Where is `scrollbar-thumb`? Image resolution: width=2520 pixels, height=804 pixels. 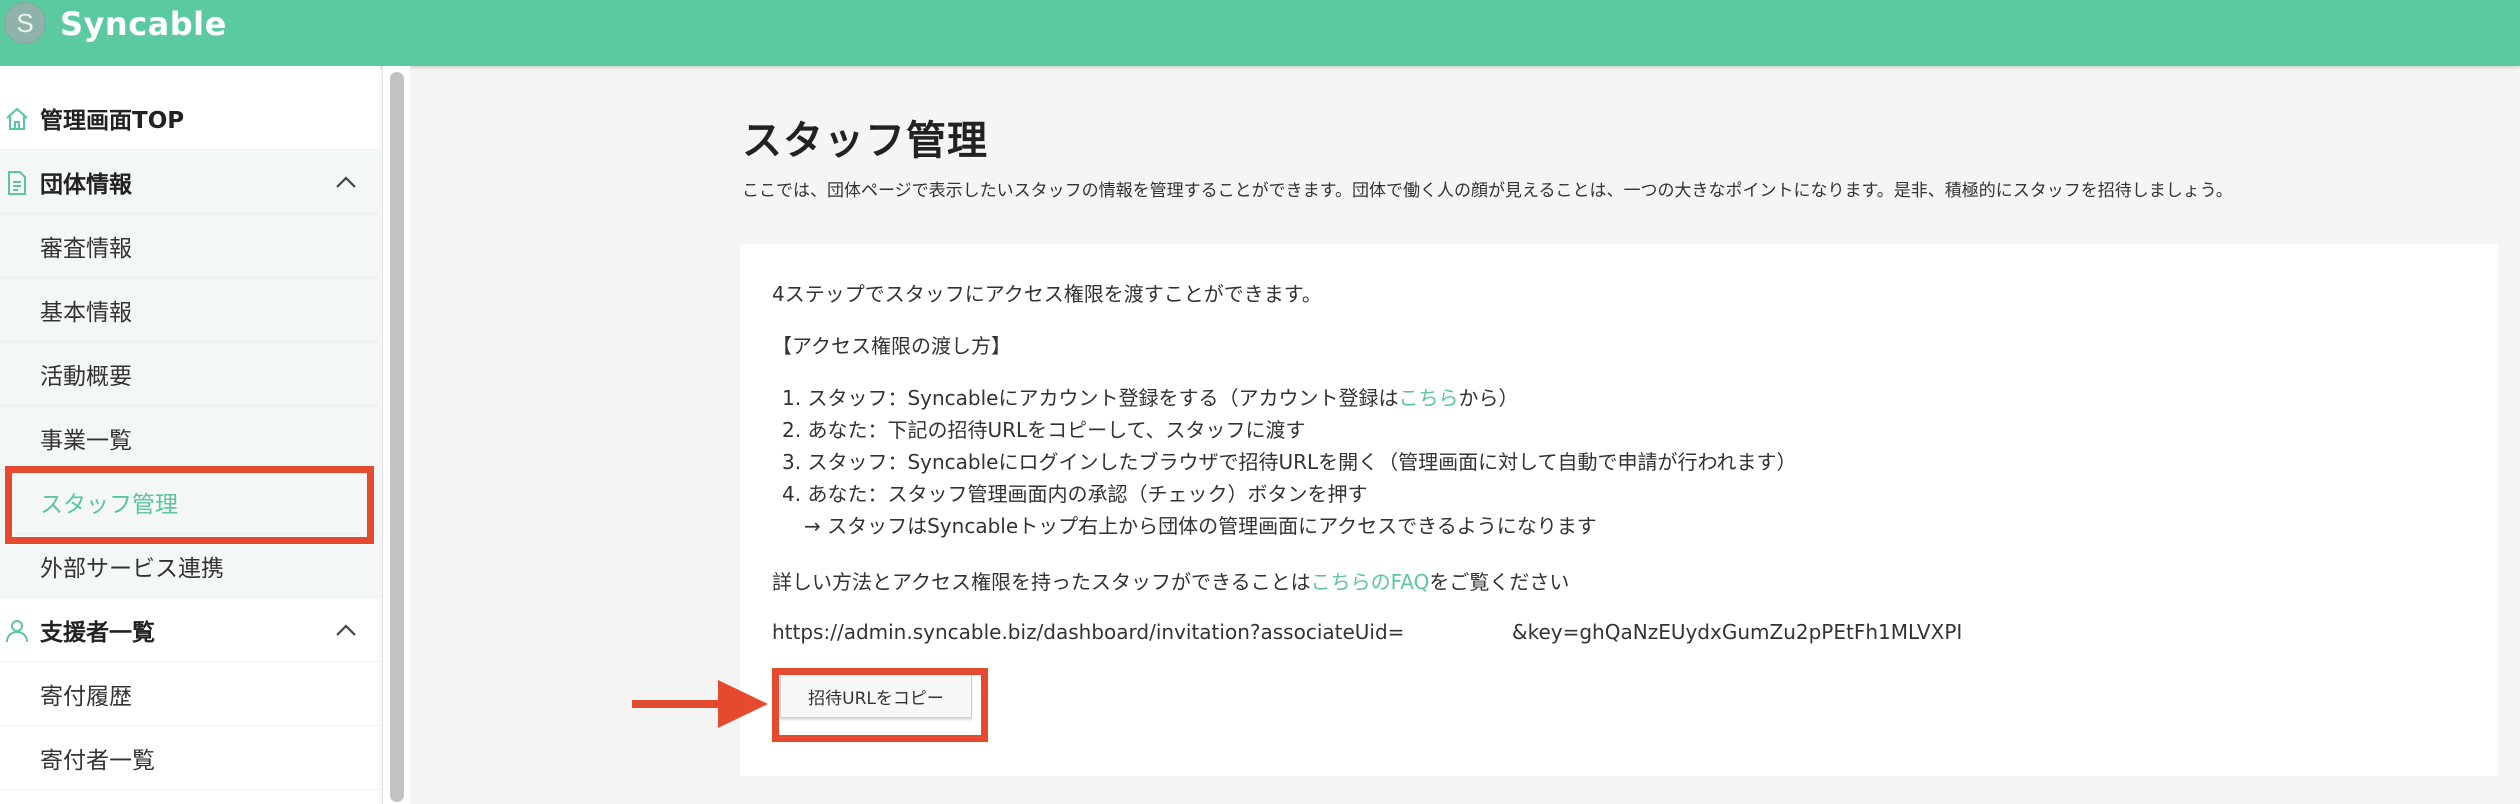
scrollbar-thumb is located at coordinates (397, 437).